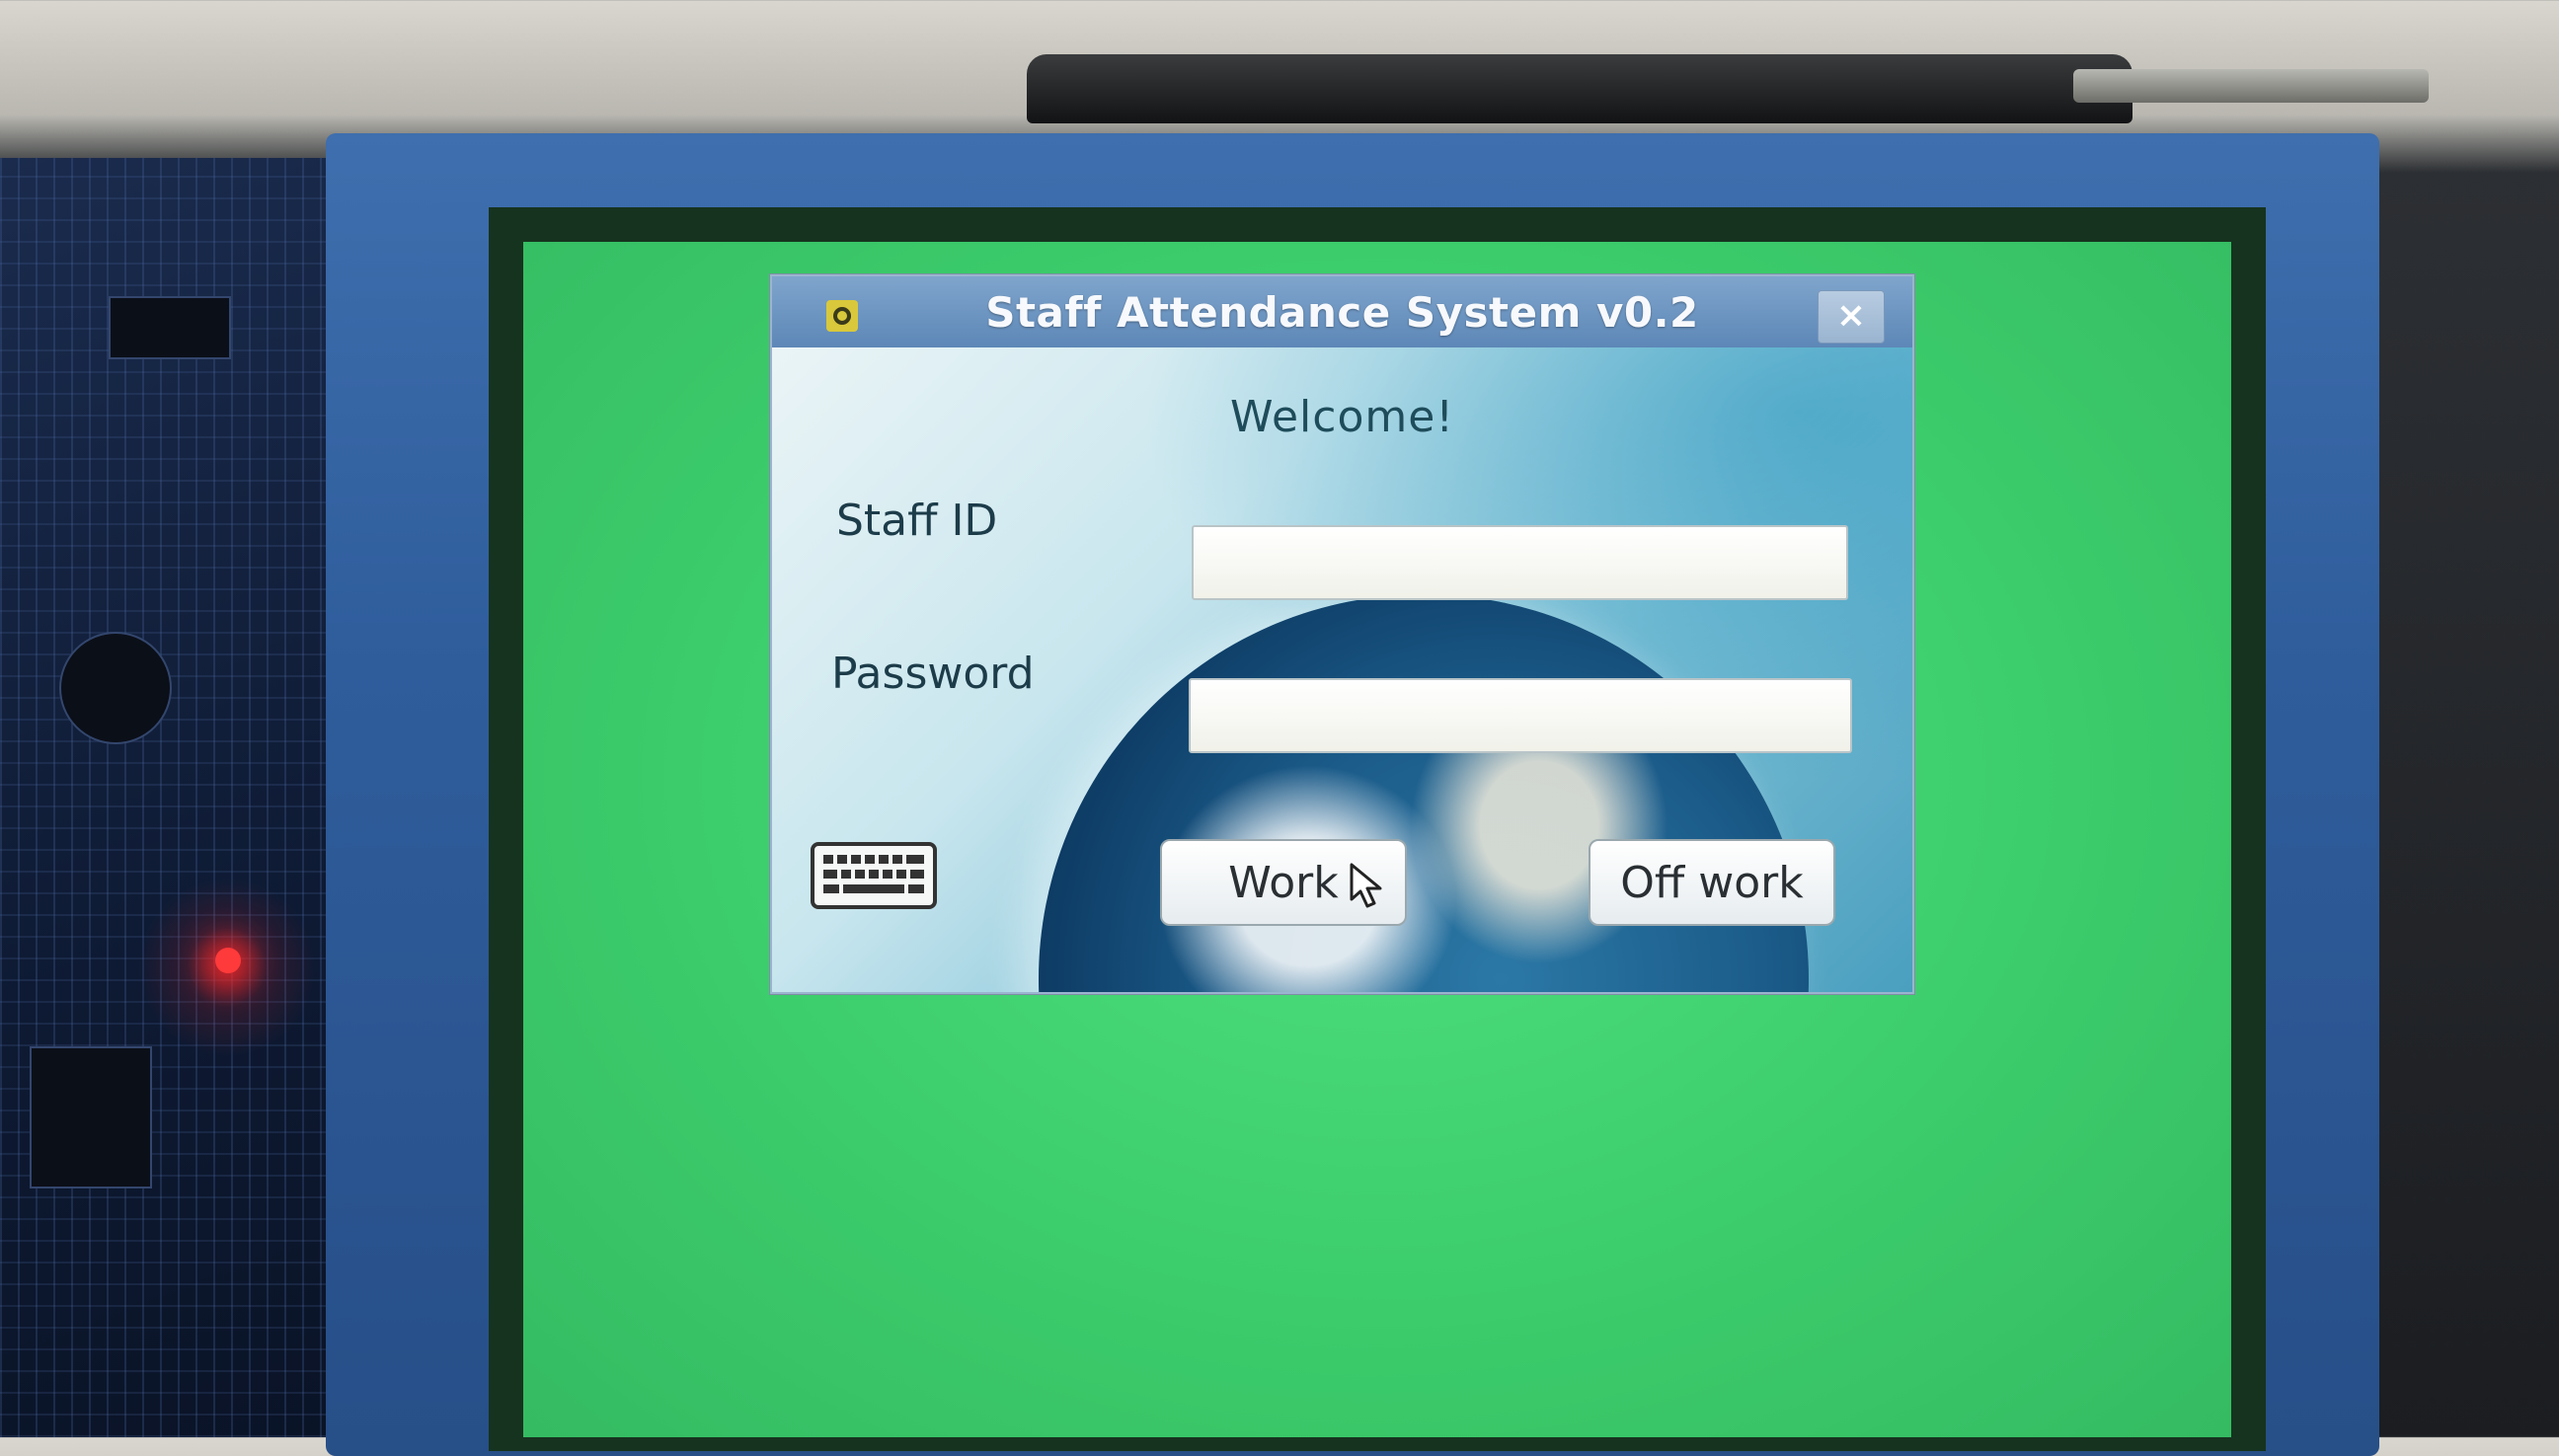 The height and width of the screenshot is (1456, 2559). What do you see at coordinates (1366, 885) in the screenshot?
I see `mouse-pointer-icon` at bounding box center [1366, 885].